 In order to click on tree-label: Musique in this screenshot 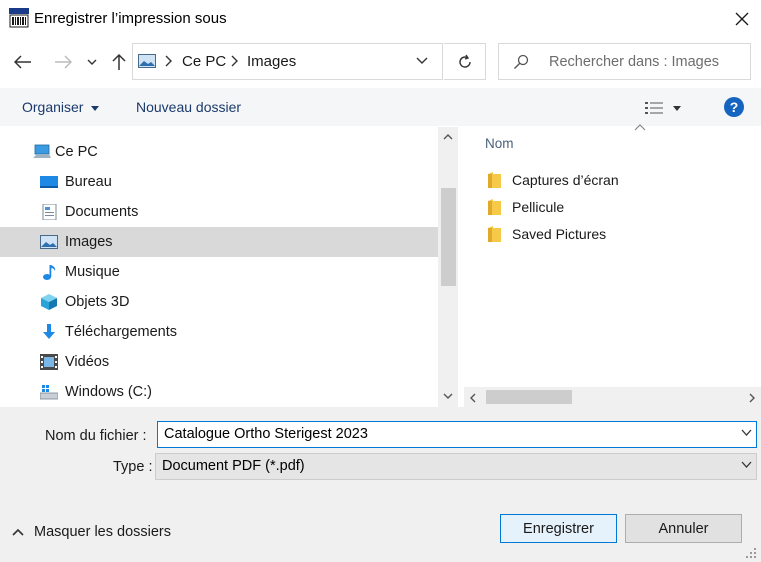, I will do `click(92, 272)`.